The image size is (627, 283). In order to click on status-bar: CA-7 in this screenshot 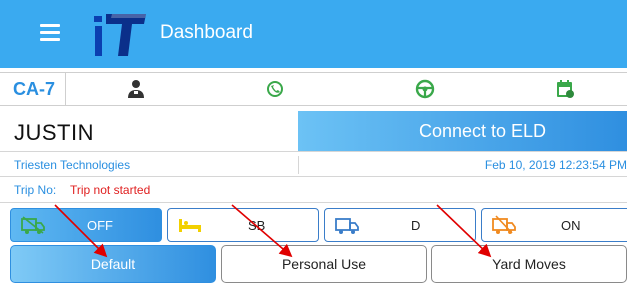, I will do `click(313, 89)`.